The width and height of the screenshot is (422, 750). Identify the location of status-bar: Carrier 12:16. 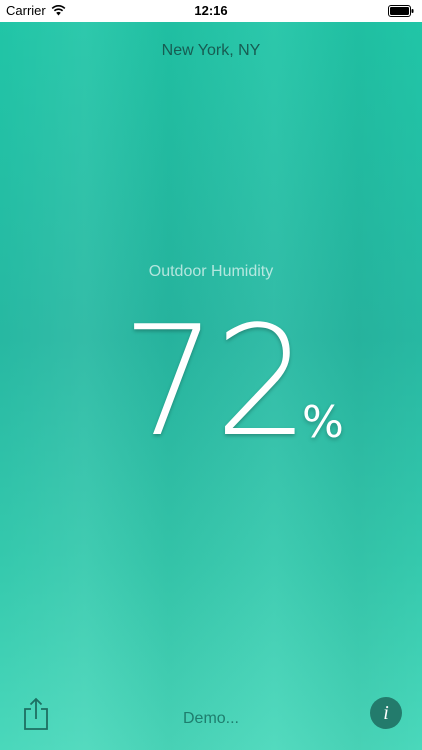
(211, 11).